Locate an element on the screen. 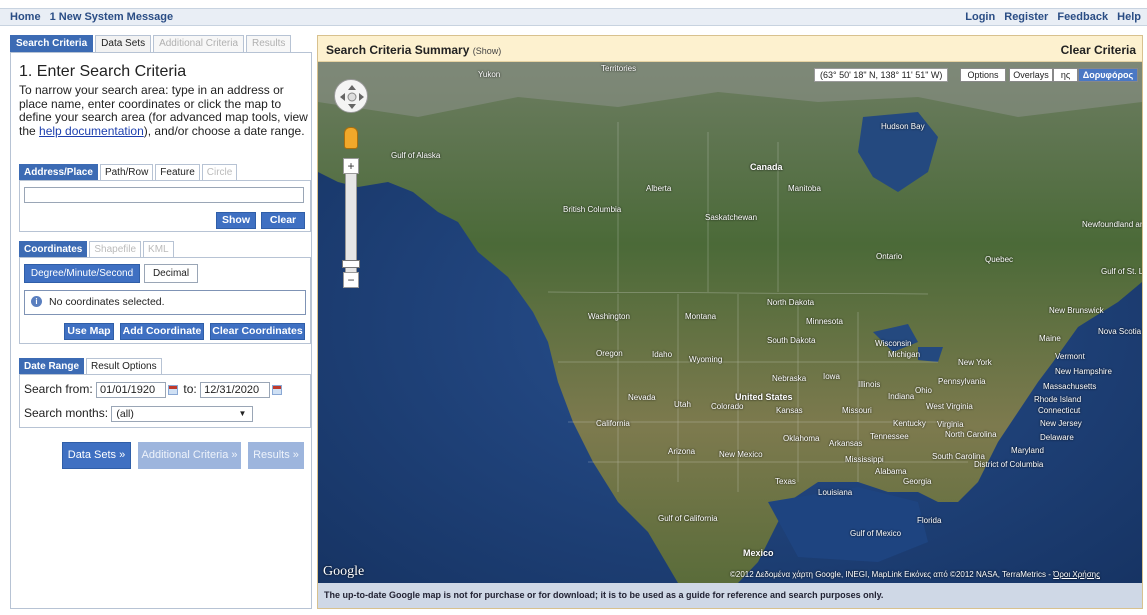 This screenshot has height=615, width=1147. search-months-label: Search months: is located at coordinates (66, 413).